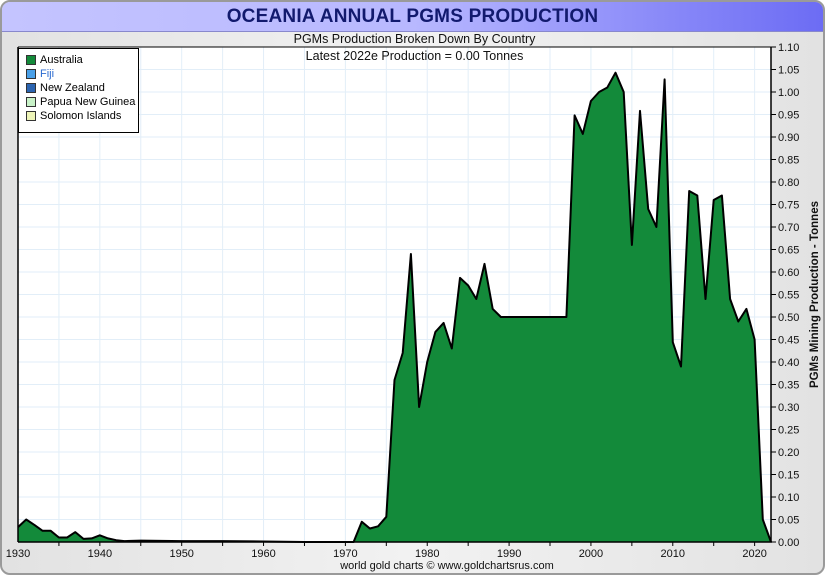  Describe the element at coordinates (788, 71) in the screenshot. I see `y-tick-label: 1.05` at that location.